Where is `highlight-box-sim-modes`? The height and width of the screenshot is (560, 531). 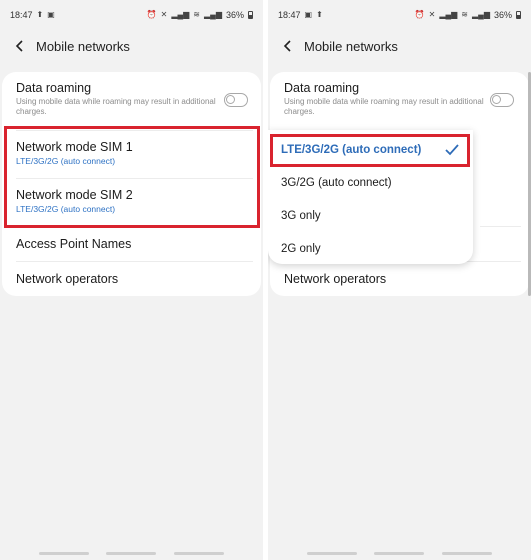
highlight-box-sim-modes is located at coordinates (132, 177).